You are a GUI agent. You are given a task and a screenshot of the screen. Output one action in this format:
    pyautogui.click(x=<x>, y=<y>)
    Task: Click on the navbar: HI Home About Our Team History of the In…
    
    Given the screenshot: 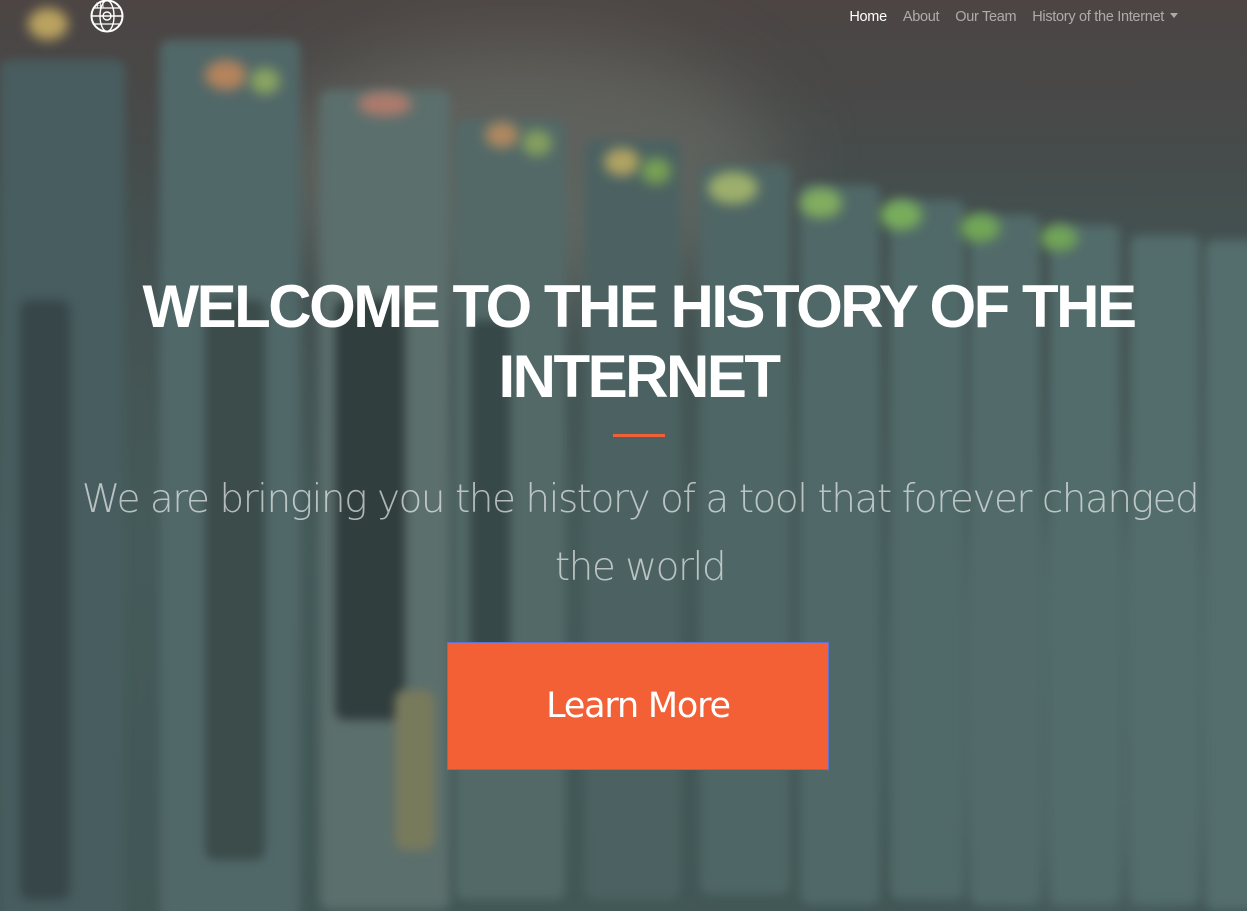 What is the action you would take?
    pyautogui.click(x=623, y=18)
    